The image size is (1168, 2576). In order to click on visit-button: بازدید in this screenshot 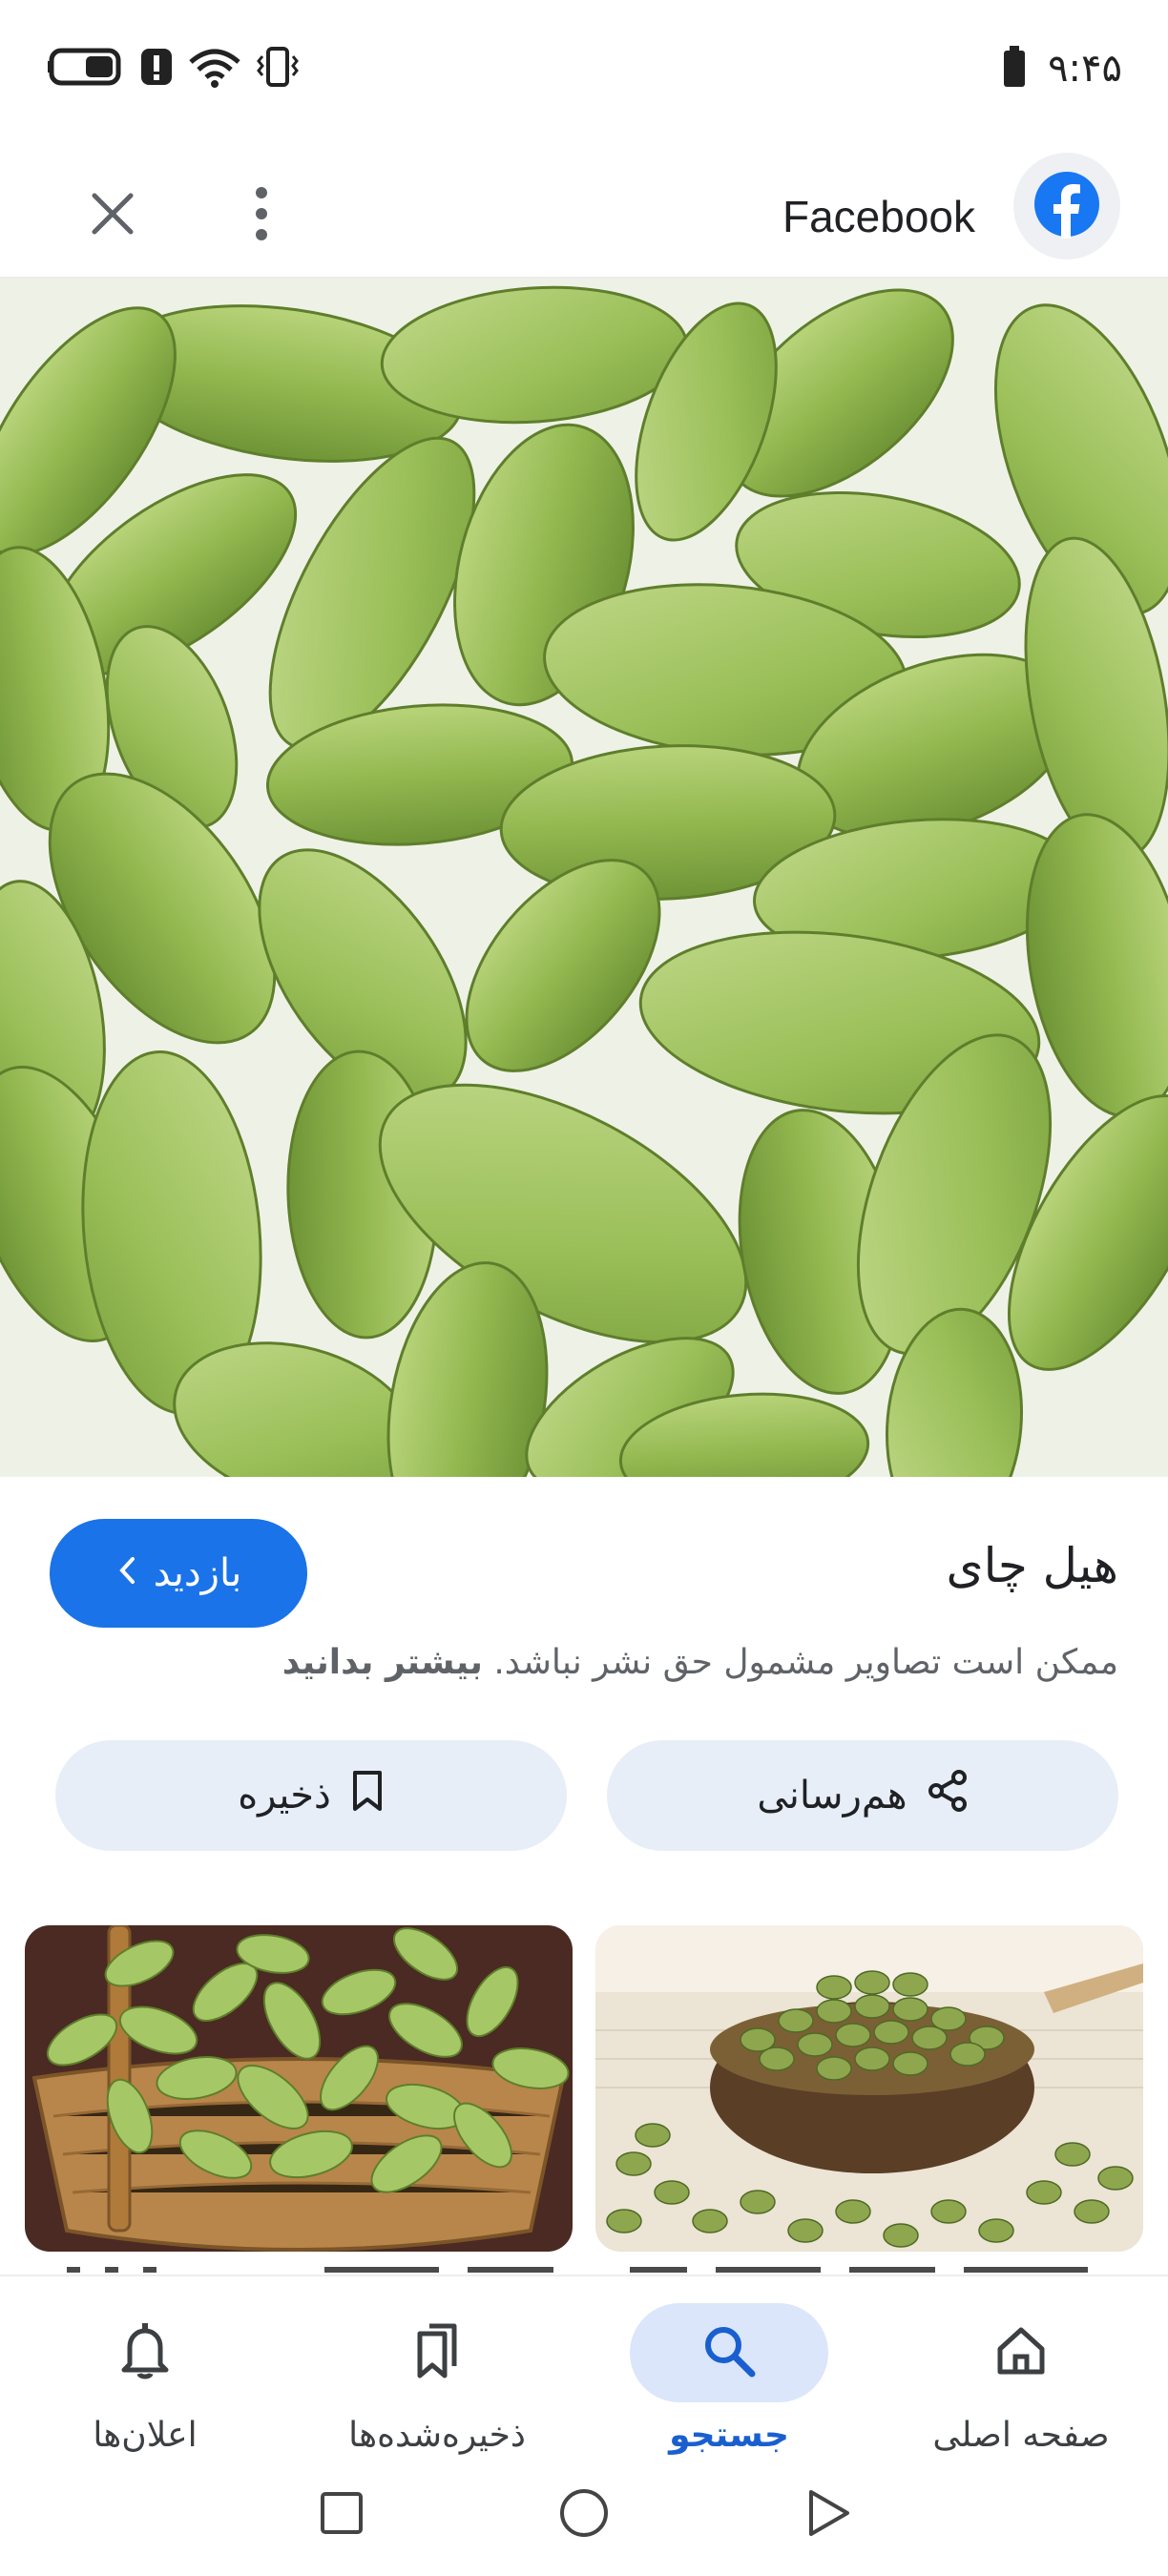, I will do `click(179, 1573)`.